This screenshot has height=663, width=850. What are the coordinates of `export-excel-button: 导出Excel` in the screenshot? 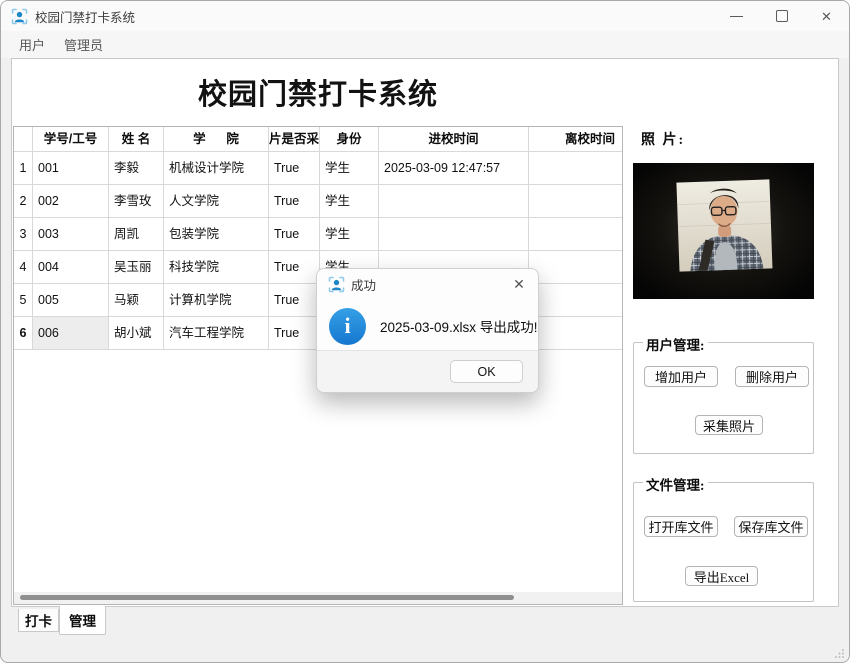 It's located at (721, 576).